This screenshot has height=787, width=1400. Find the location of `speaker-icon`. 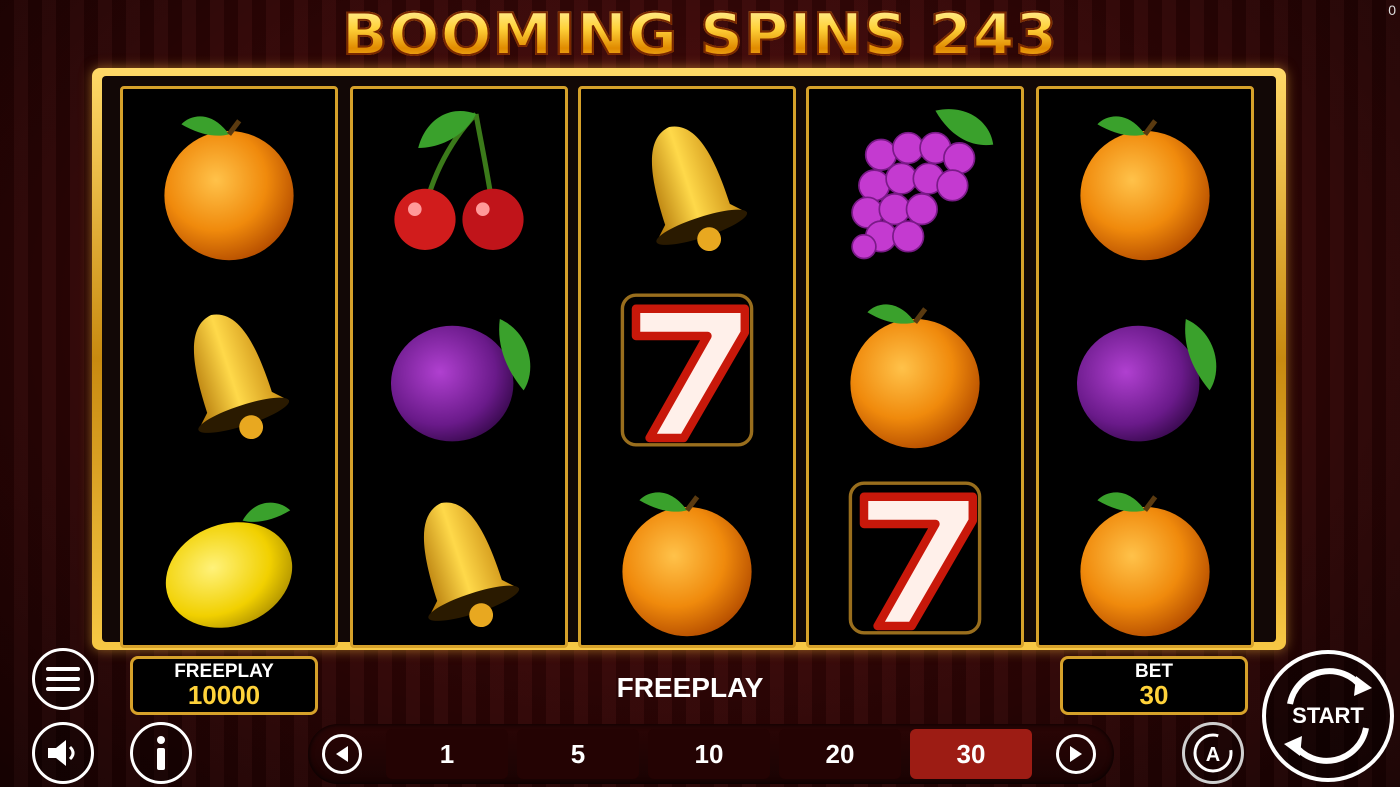

speaker-icon is located at coordinates (61, 753).